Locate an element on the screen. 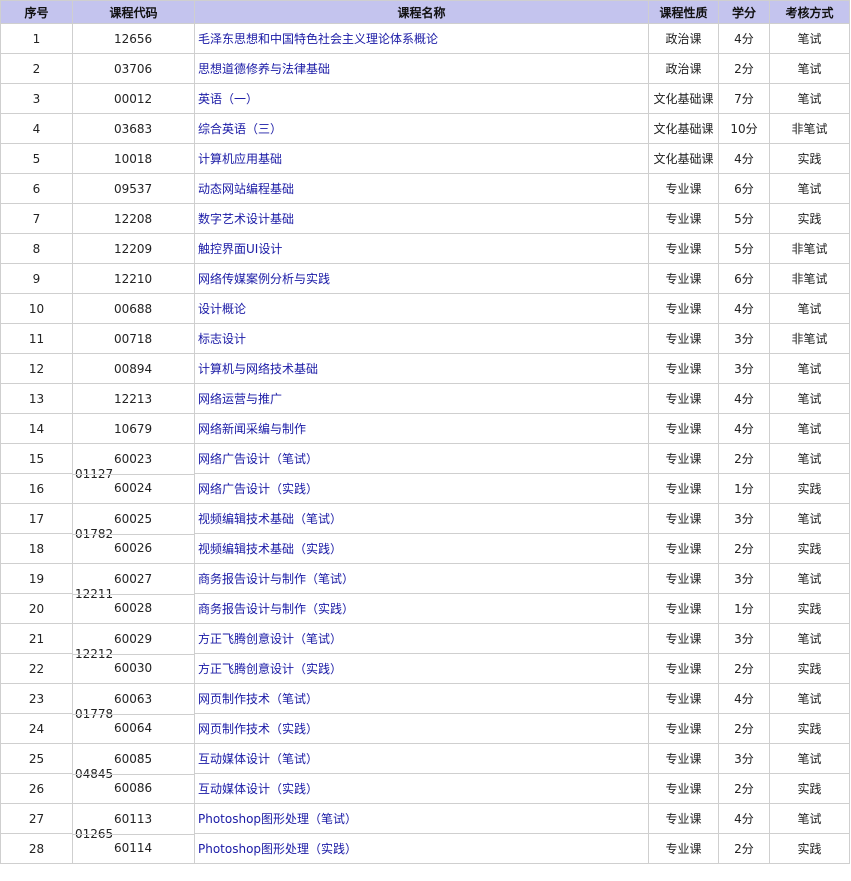 This screenshot has width=851, height=881. course-name-link: 网页制作技术（笔试） is located at coordinates (258, 699).